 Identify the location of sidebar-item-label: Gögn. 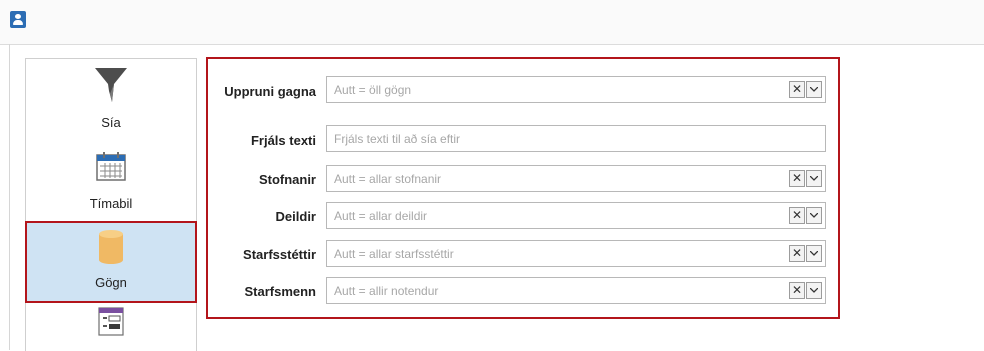
(111, 282).